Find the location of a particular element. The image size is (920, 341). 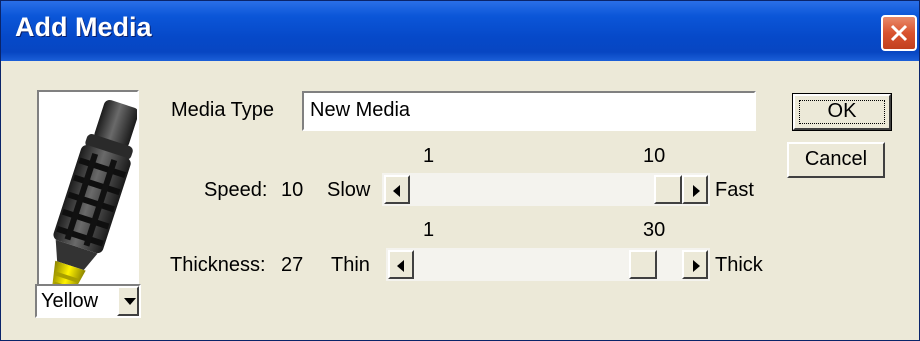

speed-increase-button is located at coordinates (695, 189).